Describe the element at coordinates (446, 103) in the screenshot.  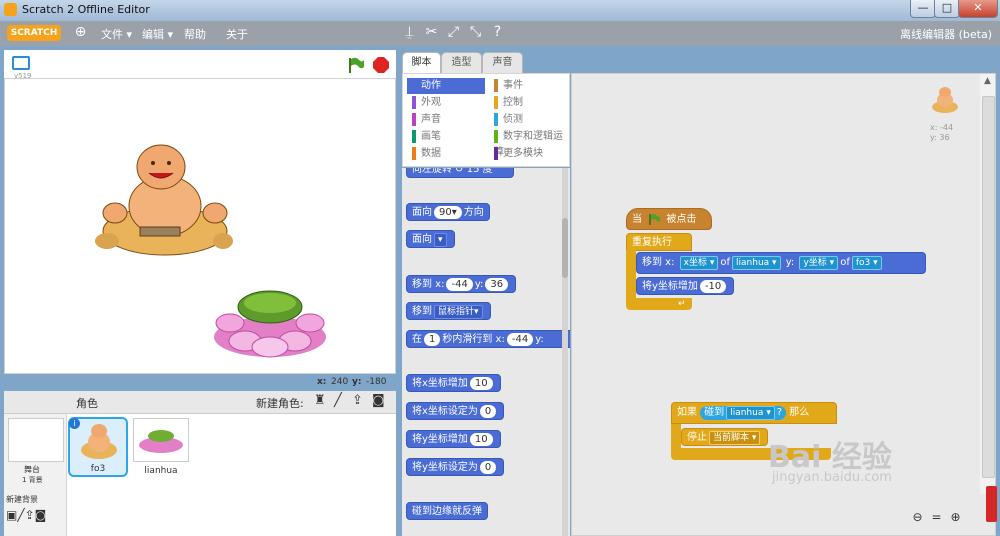
I see `category-looks: 外观` at that location.